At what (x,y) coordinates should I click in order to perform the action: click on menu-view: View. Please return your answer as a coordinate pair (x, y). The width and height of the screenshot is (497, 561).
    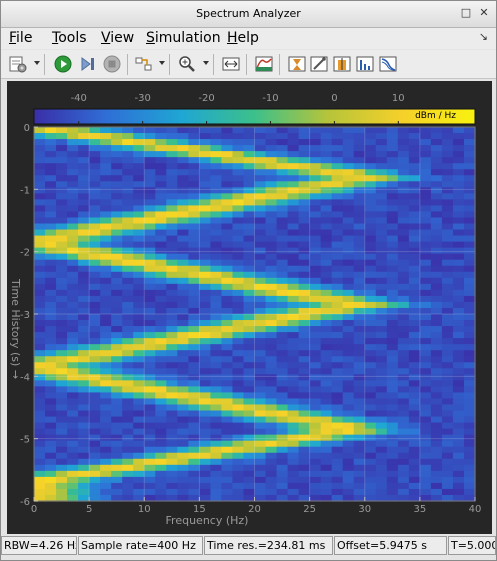
    Looking at the image, I should click on (117, 38).